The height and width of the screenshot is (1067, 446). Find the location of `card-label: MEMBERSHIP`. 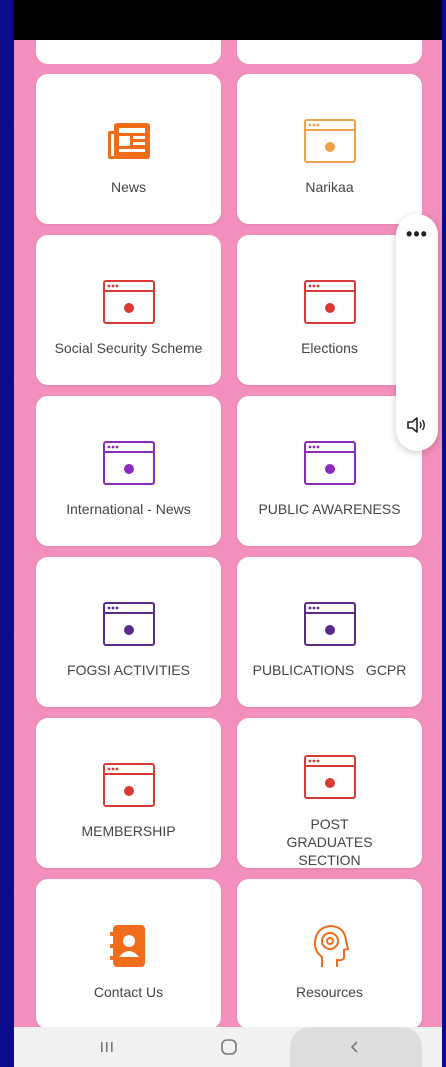

card-label: MEMBERSHIP is located at coordinates (128, 831).